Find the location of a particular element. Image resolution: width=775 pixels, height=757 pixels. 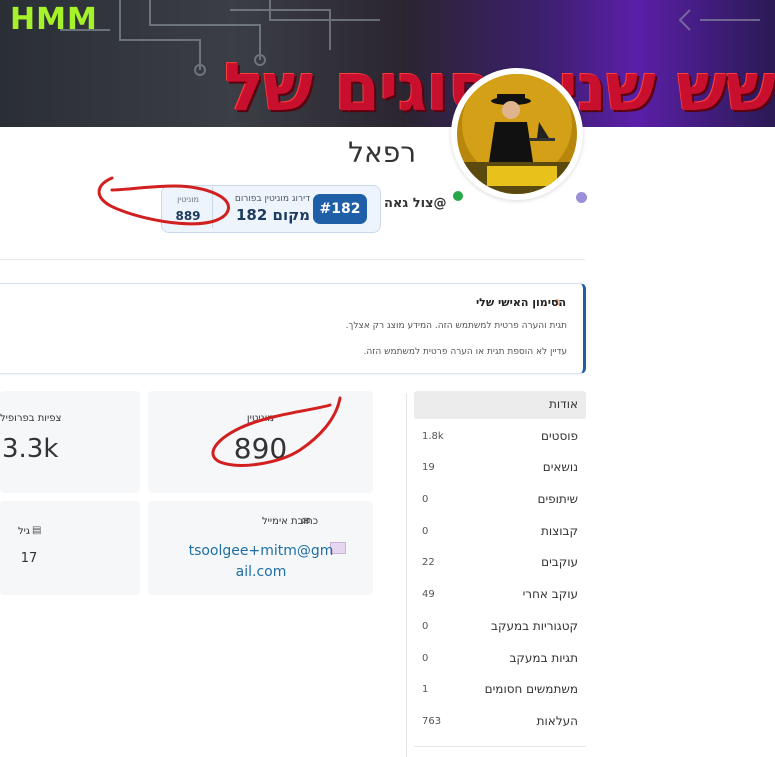

sidebar-item-followers: עוקבים 22 is located at coordinates (500, 563).